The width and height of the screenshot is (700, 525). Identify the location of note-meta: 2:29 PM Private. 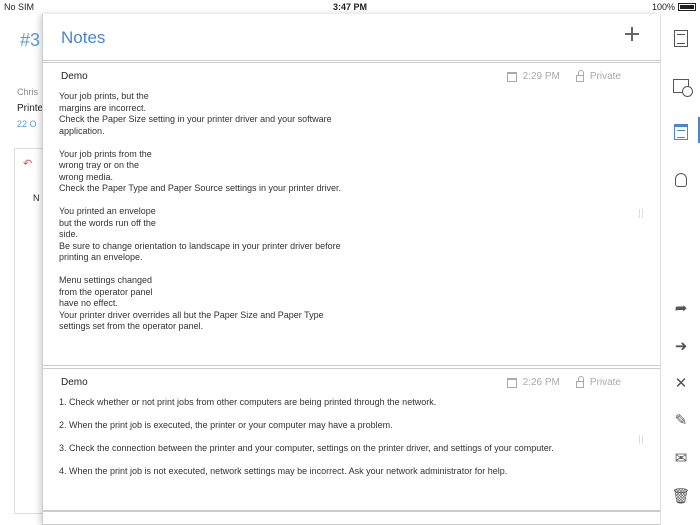
(563, 75).